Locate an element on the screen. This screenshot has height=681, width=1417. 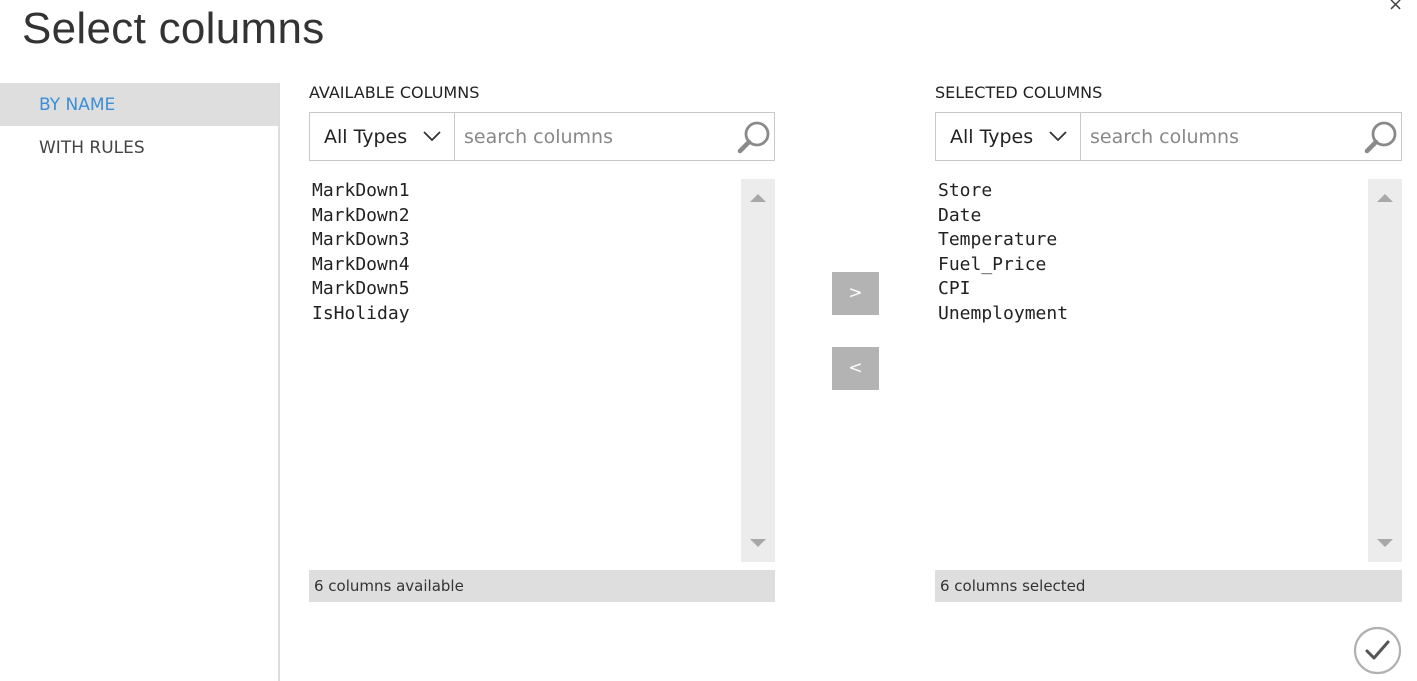
available-type-select-value: All Types is located at coordinates (366, 136).